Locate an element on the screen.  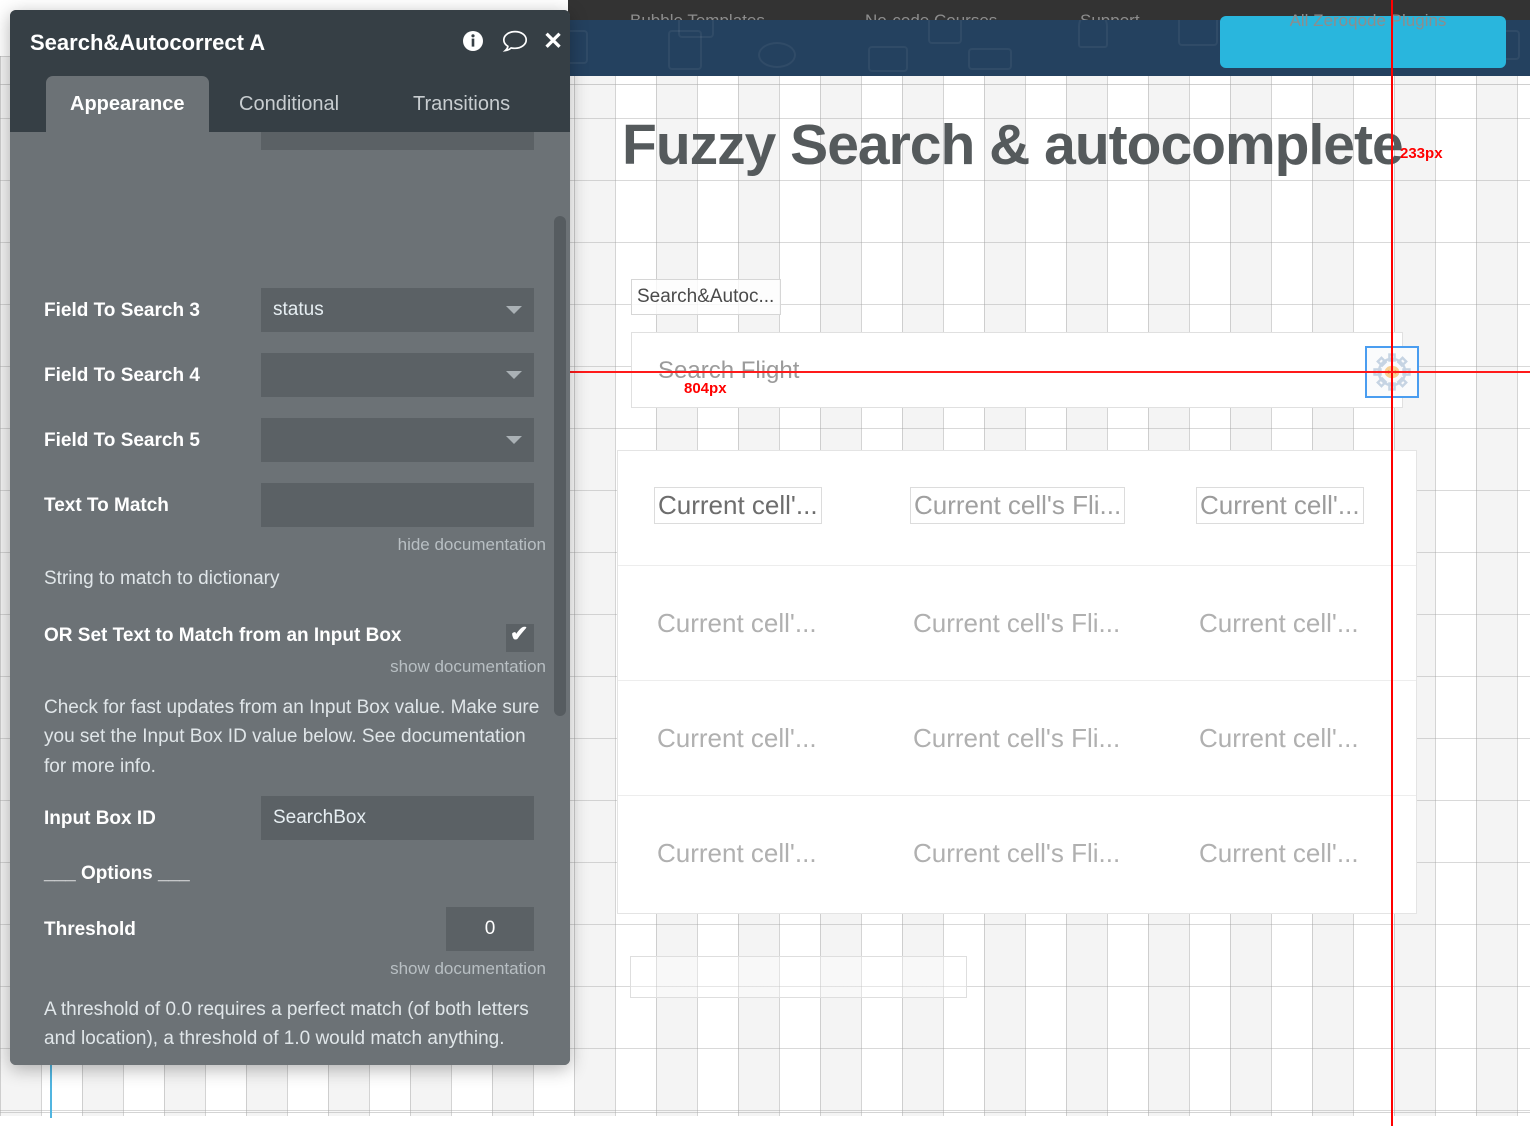
comment-icon is located at coordinates (515, 43).